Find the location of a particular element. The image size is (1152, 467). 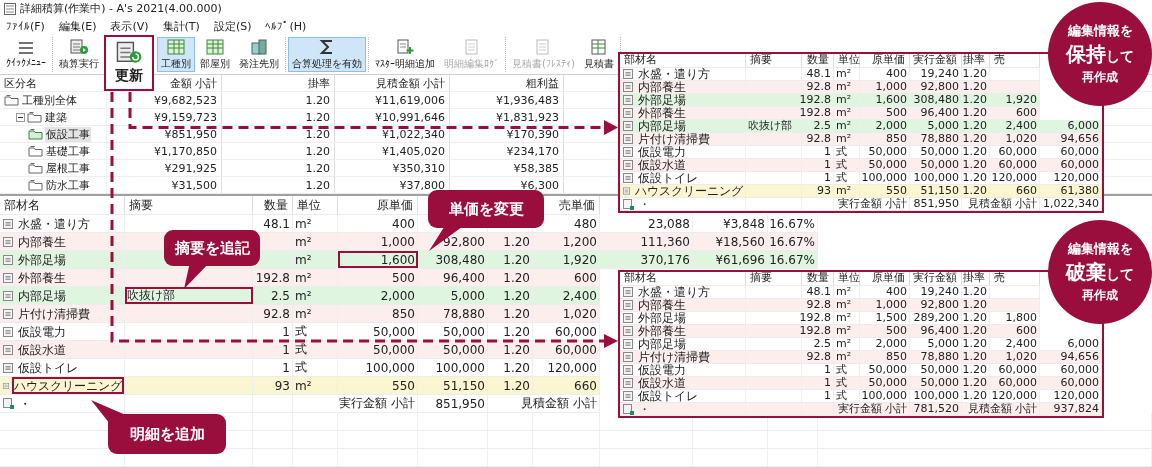

table-row: 内部足場 吹抜け部 2.5 m² 2,000 5,000 1.20 2,400 is located at coordinates (300, 296).